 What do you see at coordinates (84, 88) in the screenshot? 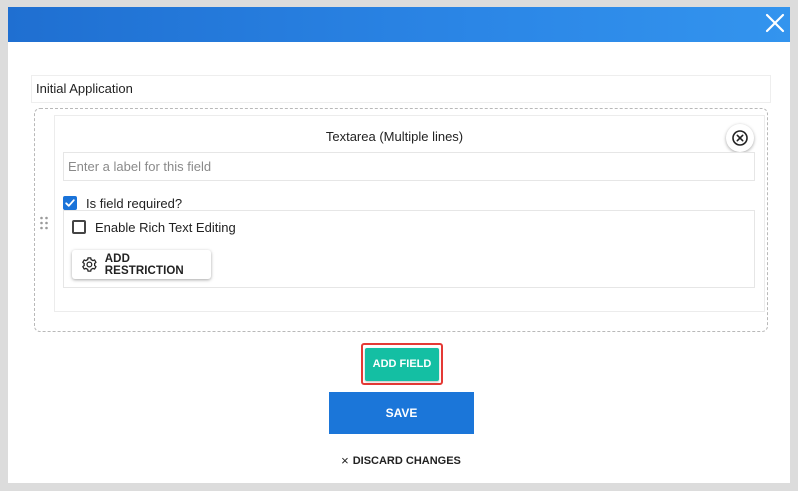
I see `form-title-value: Initial Application` at bounding box center [84, 88].